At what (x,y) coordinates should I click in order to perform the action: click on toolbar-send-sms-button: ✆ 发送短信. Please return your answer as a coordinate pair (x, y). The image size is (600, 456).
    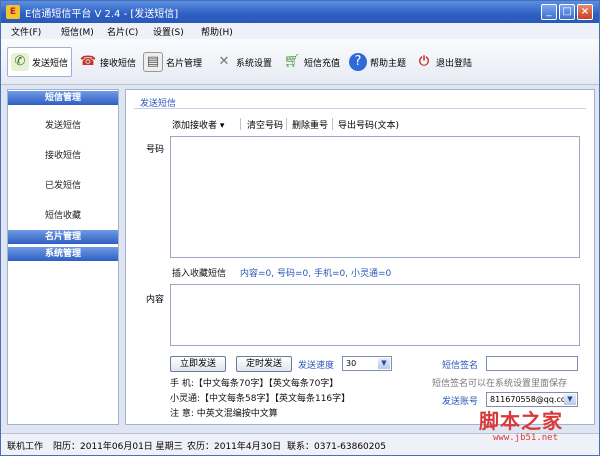
    Looking at the image, I should click on (40, 62).